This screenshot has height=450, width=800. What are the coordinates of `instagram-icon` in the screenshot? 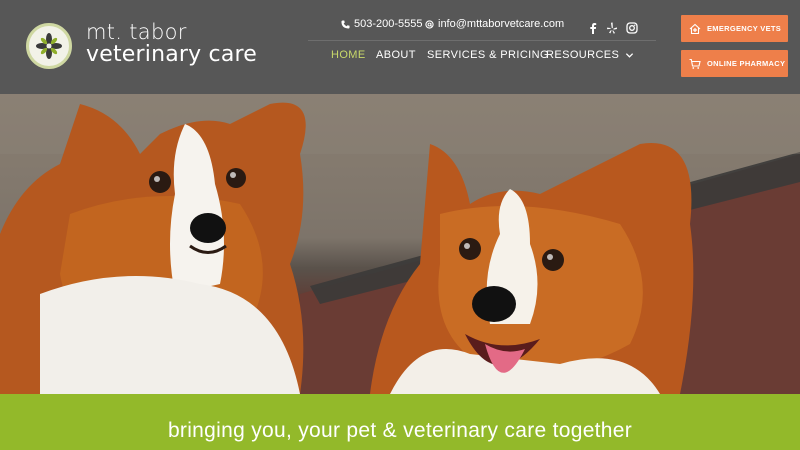 It's located at (632, 28).